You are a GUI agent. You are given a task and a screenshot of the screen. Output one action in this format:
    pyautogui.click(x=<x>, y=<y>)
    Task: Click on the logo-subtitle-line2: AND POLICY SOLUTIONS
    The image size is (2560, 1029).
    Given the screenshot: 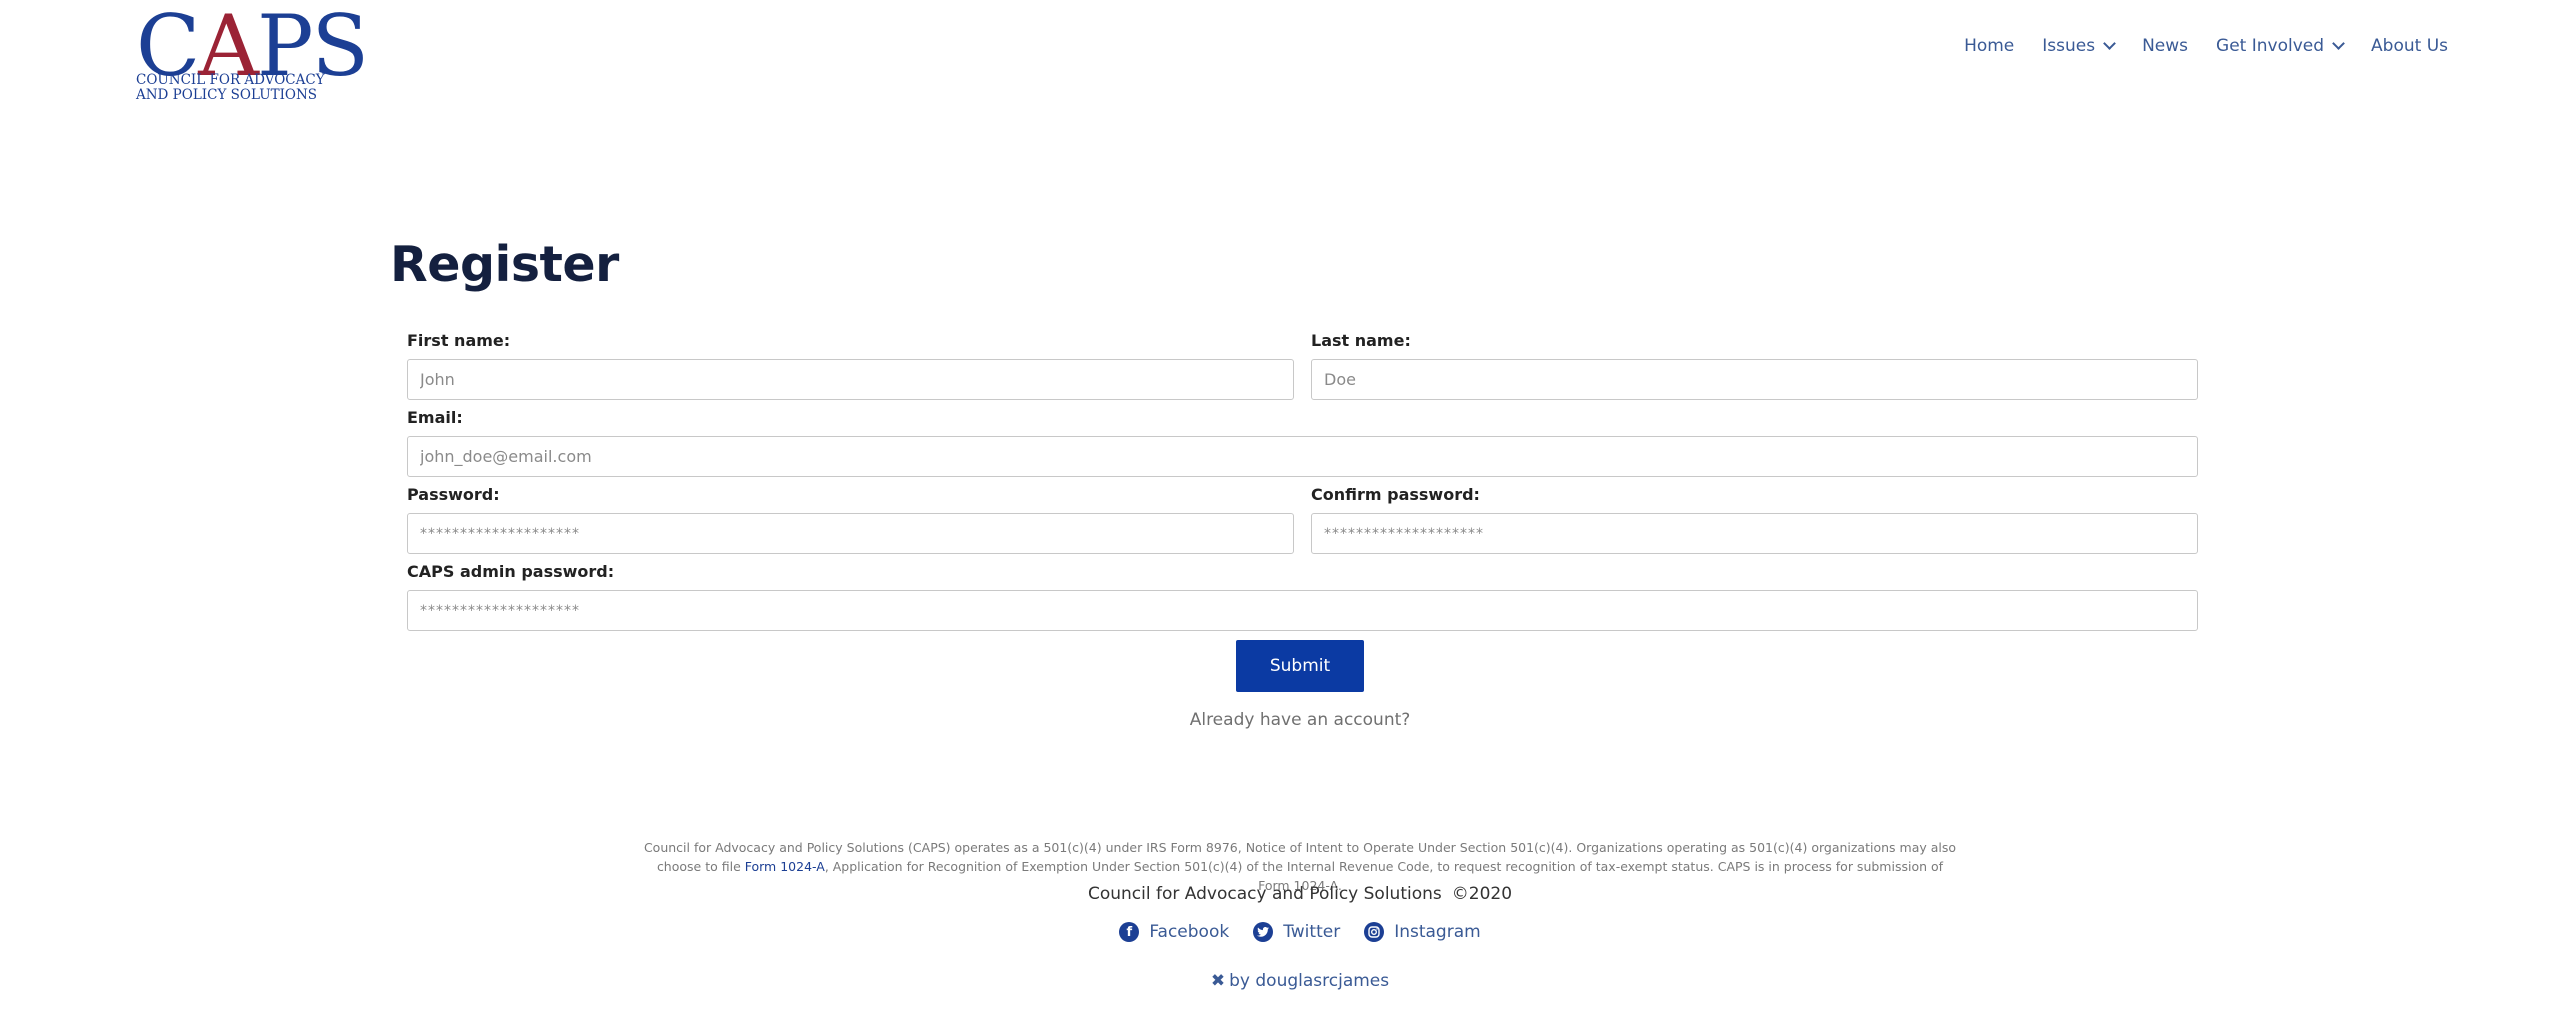 What is the action you would take?
    pyautogui.click(x=227, y=95)
    